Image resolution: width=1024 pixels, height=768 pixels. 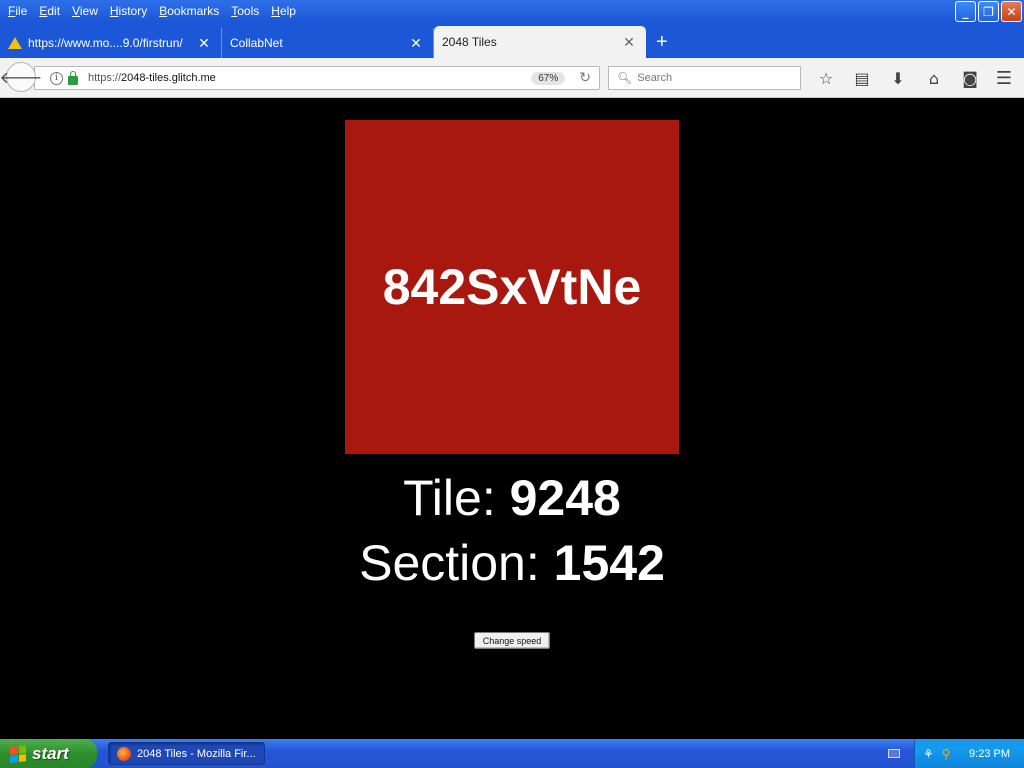 I want to click on tab-2048-tiles: 2048 Tiles ✕, so click(x=540, y=42).